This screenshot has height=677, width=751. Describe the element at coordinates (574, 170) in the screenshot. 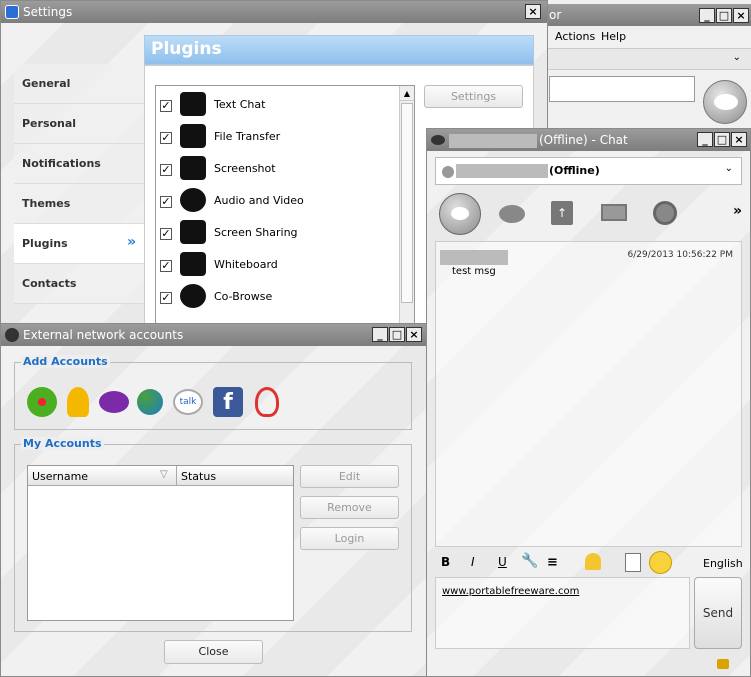

I see `contact-status: (Offline)` at that location.